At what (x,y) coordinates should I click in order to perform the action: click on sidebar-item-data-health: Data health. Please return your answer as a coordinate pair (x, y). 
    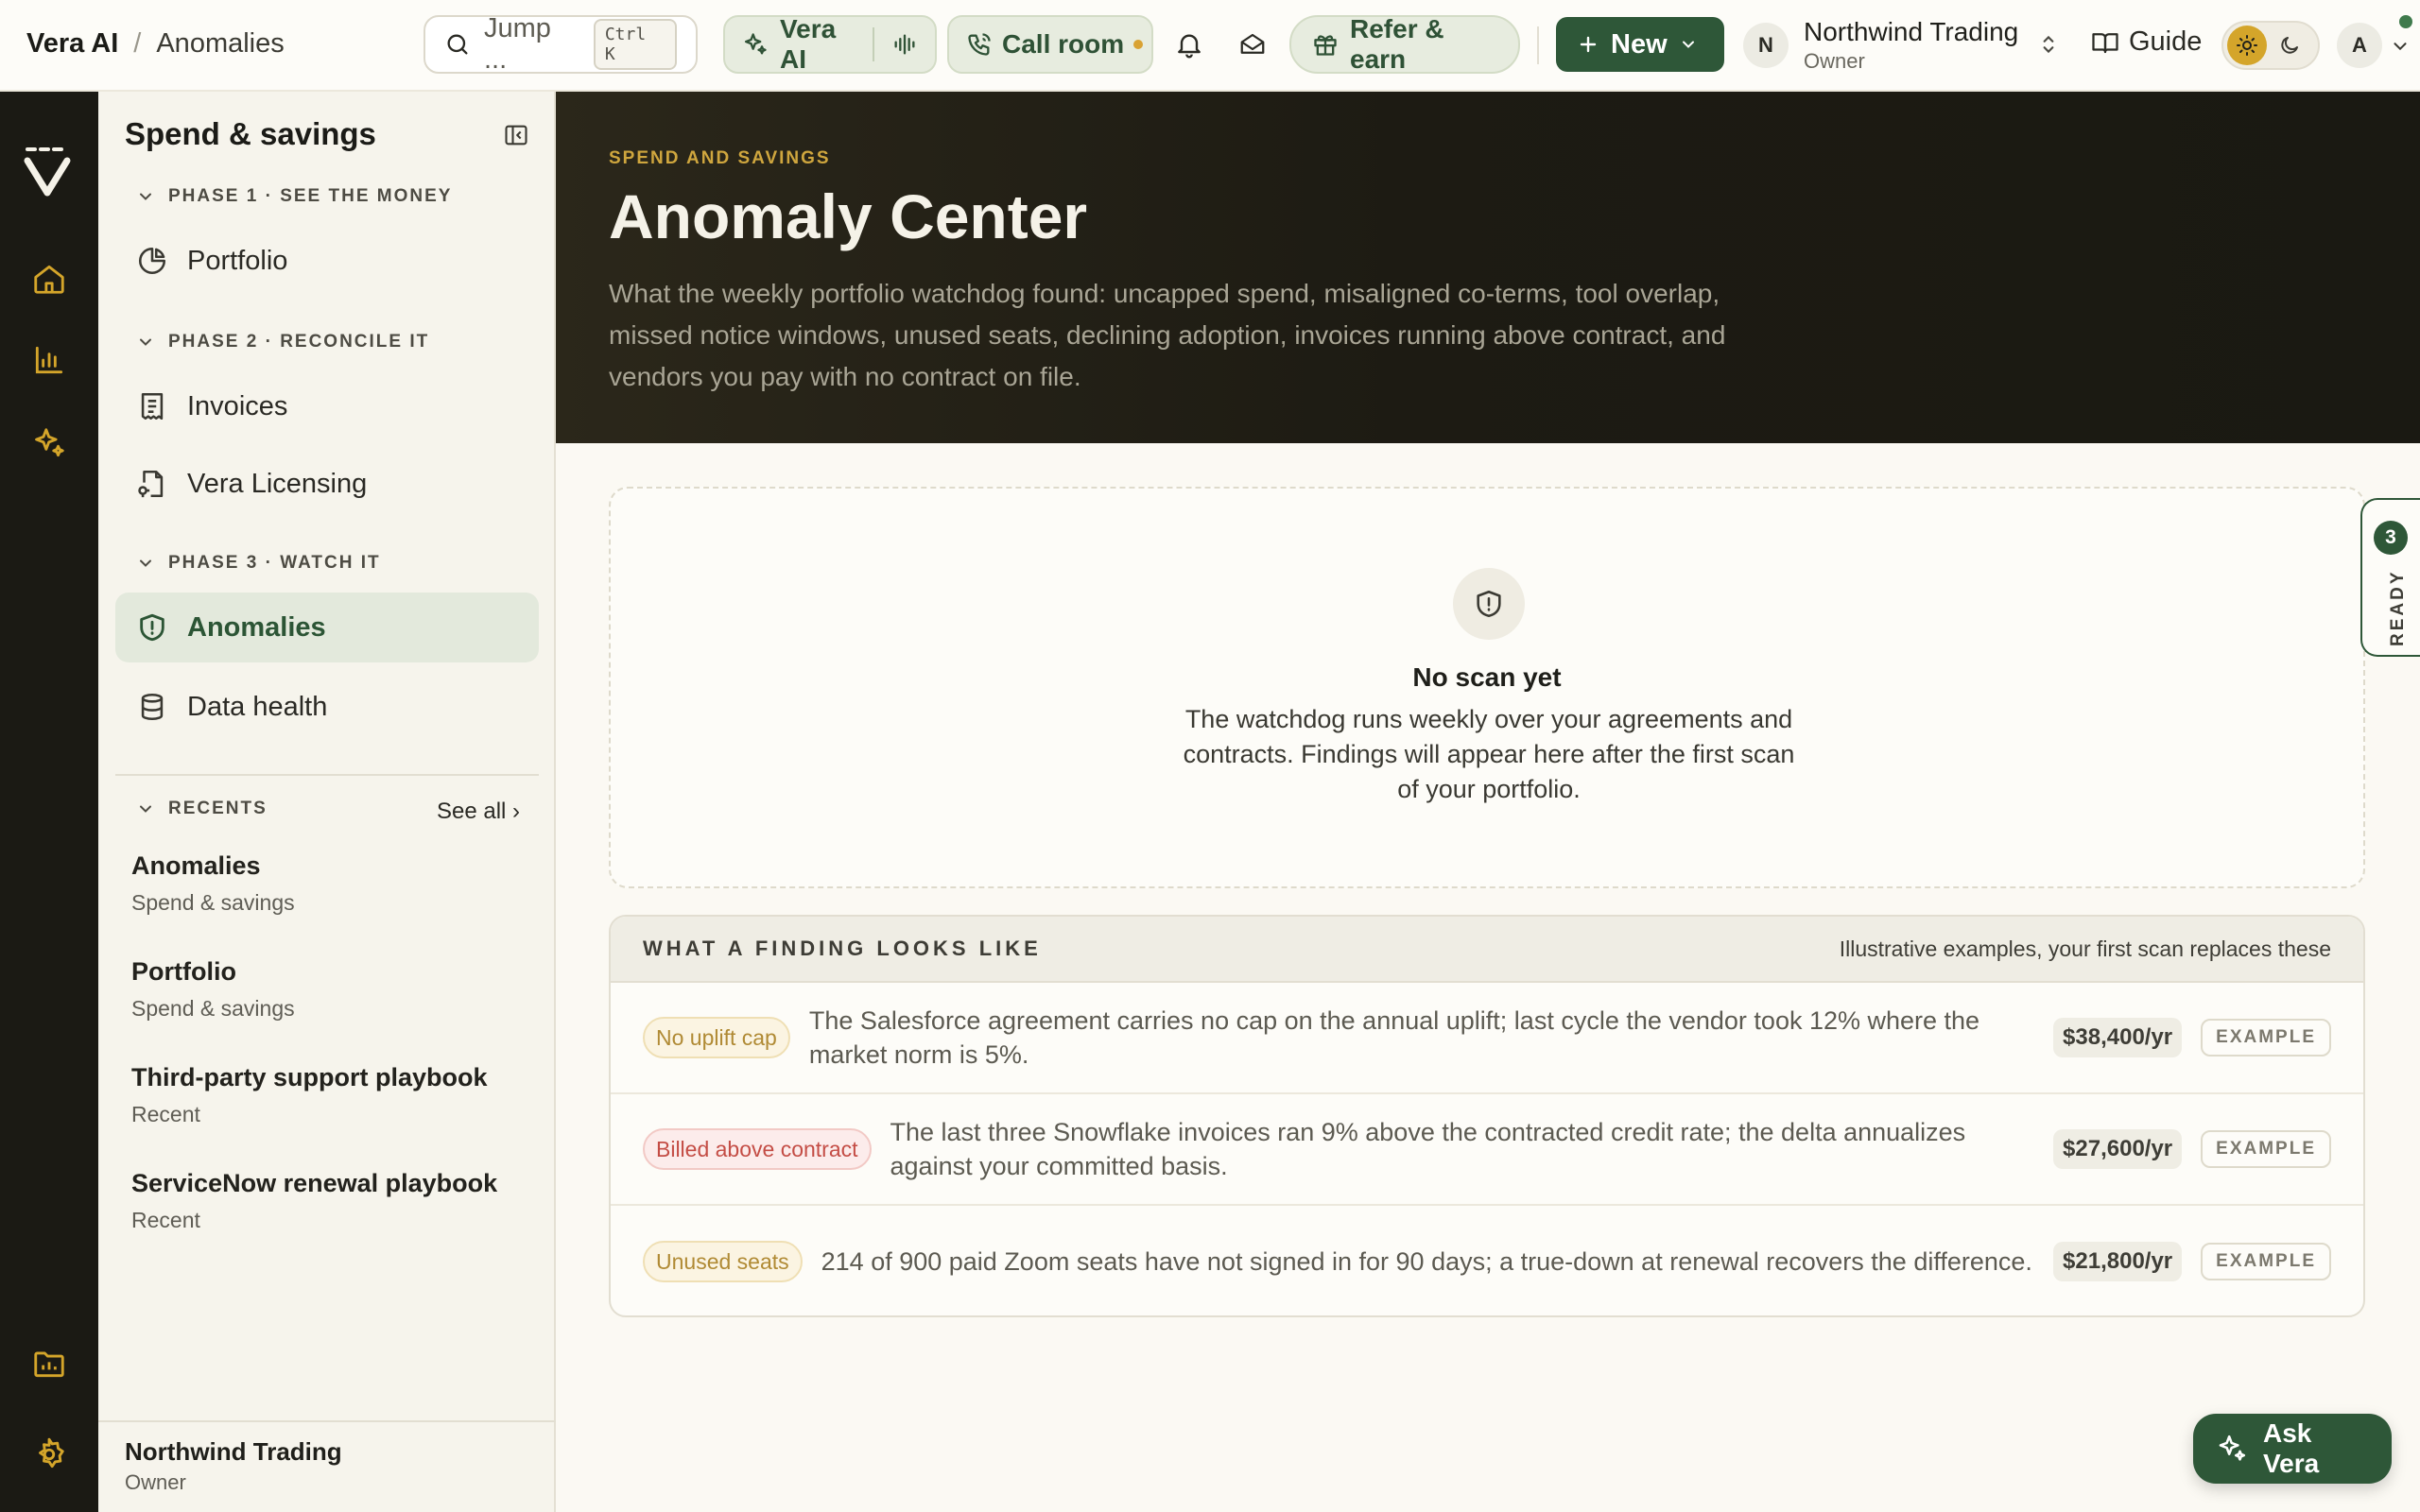
    Looking at the image, I should click on (327, 707).